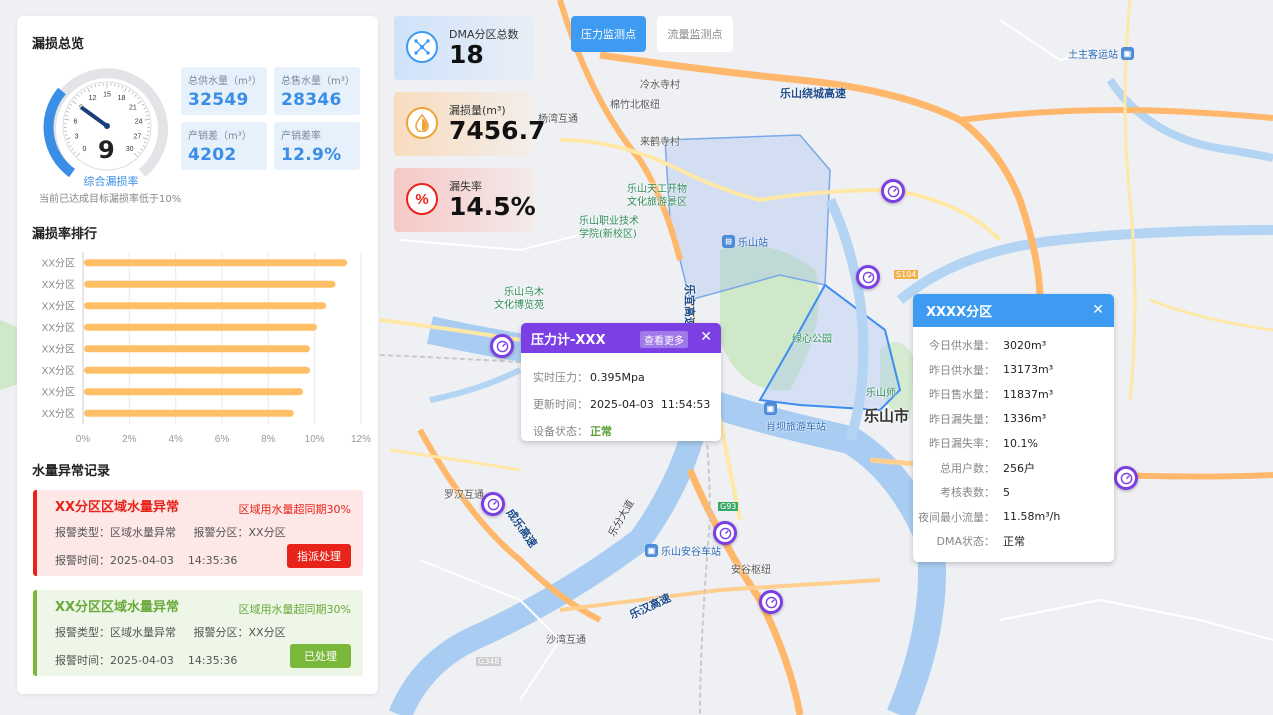 The width and height of the screenshot is (1273, 715). I want to click on row-value: 3020m³, so click(1025, 345).